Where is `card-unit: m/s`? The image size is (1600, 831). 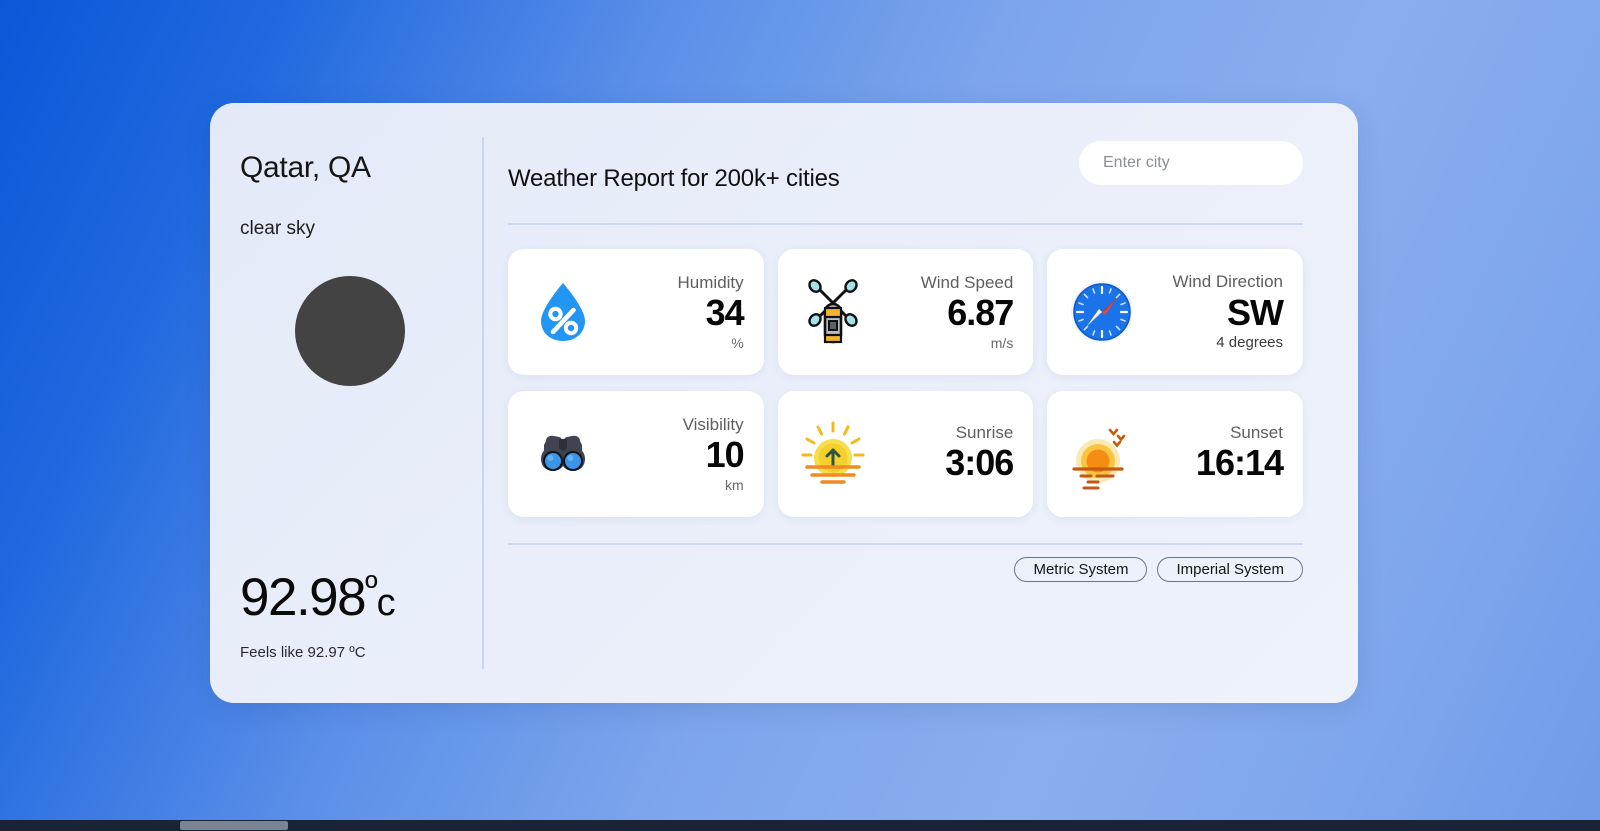 card-unit: m/s is located at coordinates (1002, 342).